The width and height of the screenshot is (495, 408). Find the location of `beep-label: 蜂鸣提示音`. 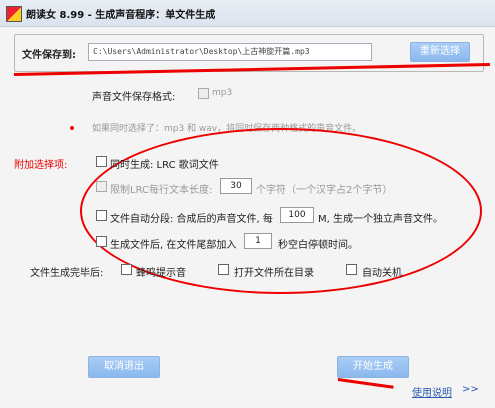

beep-label: 蜂鸣提示音 is located at coordinates (161, 273).